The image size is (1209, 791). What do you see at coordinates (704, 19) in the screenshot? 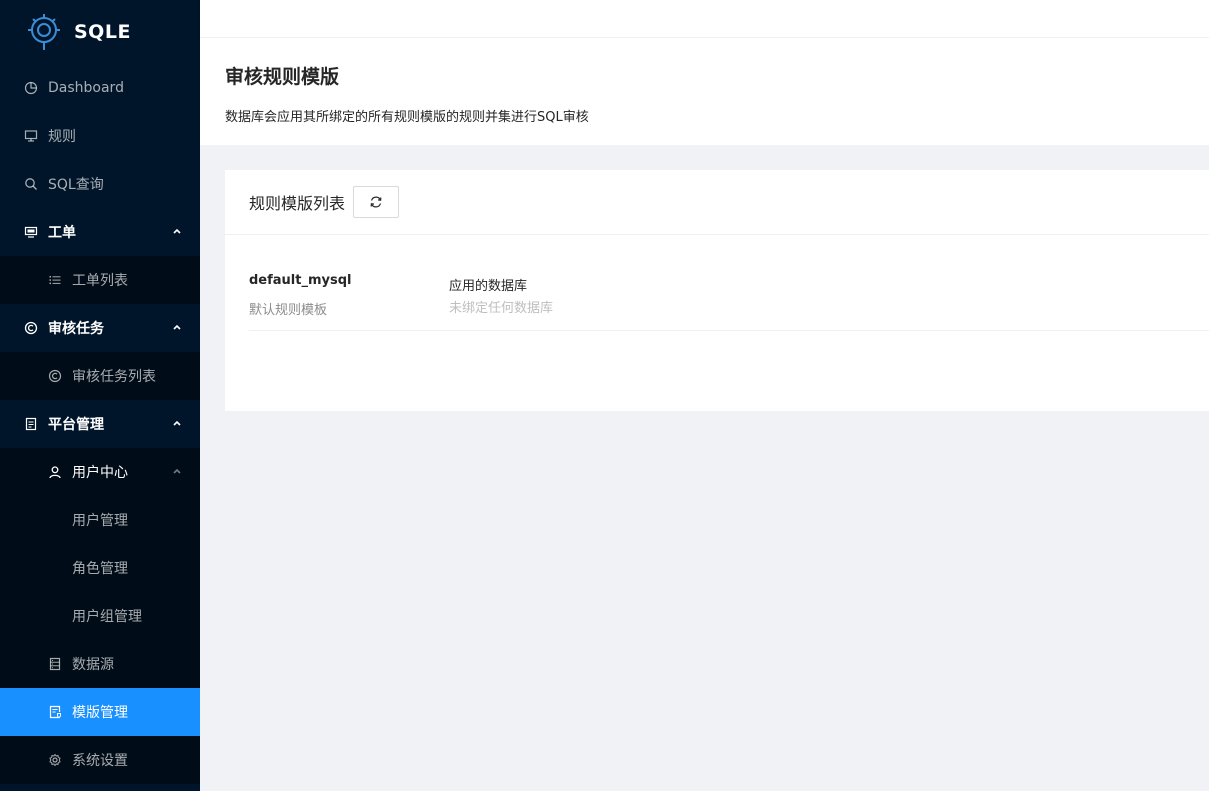
I see `top-bar` at bounding box center [704, 19].